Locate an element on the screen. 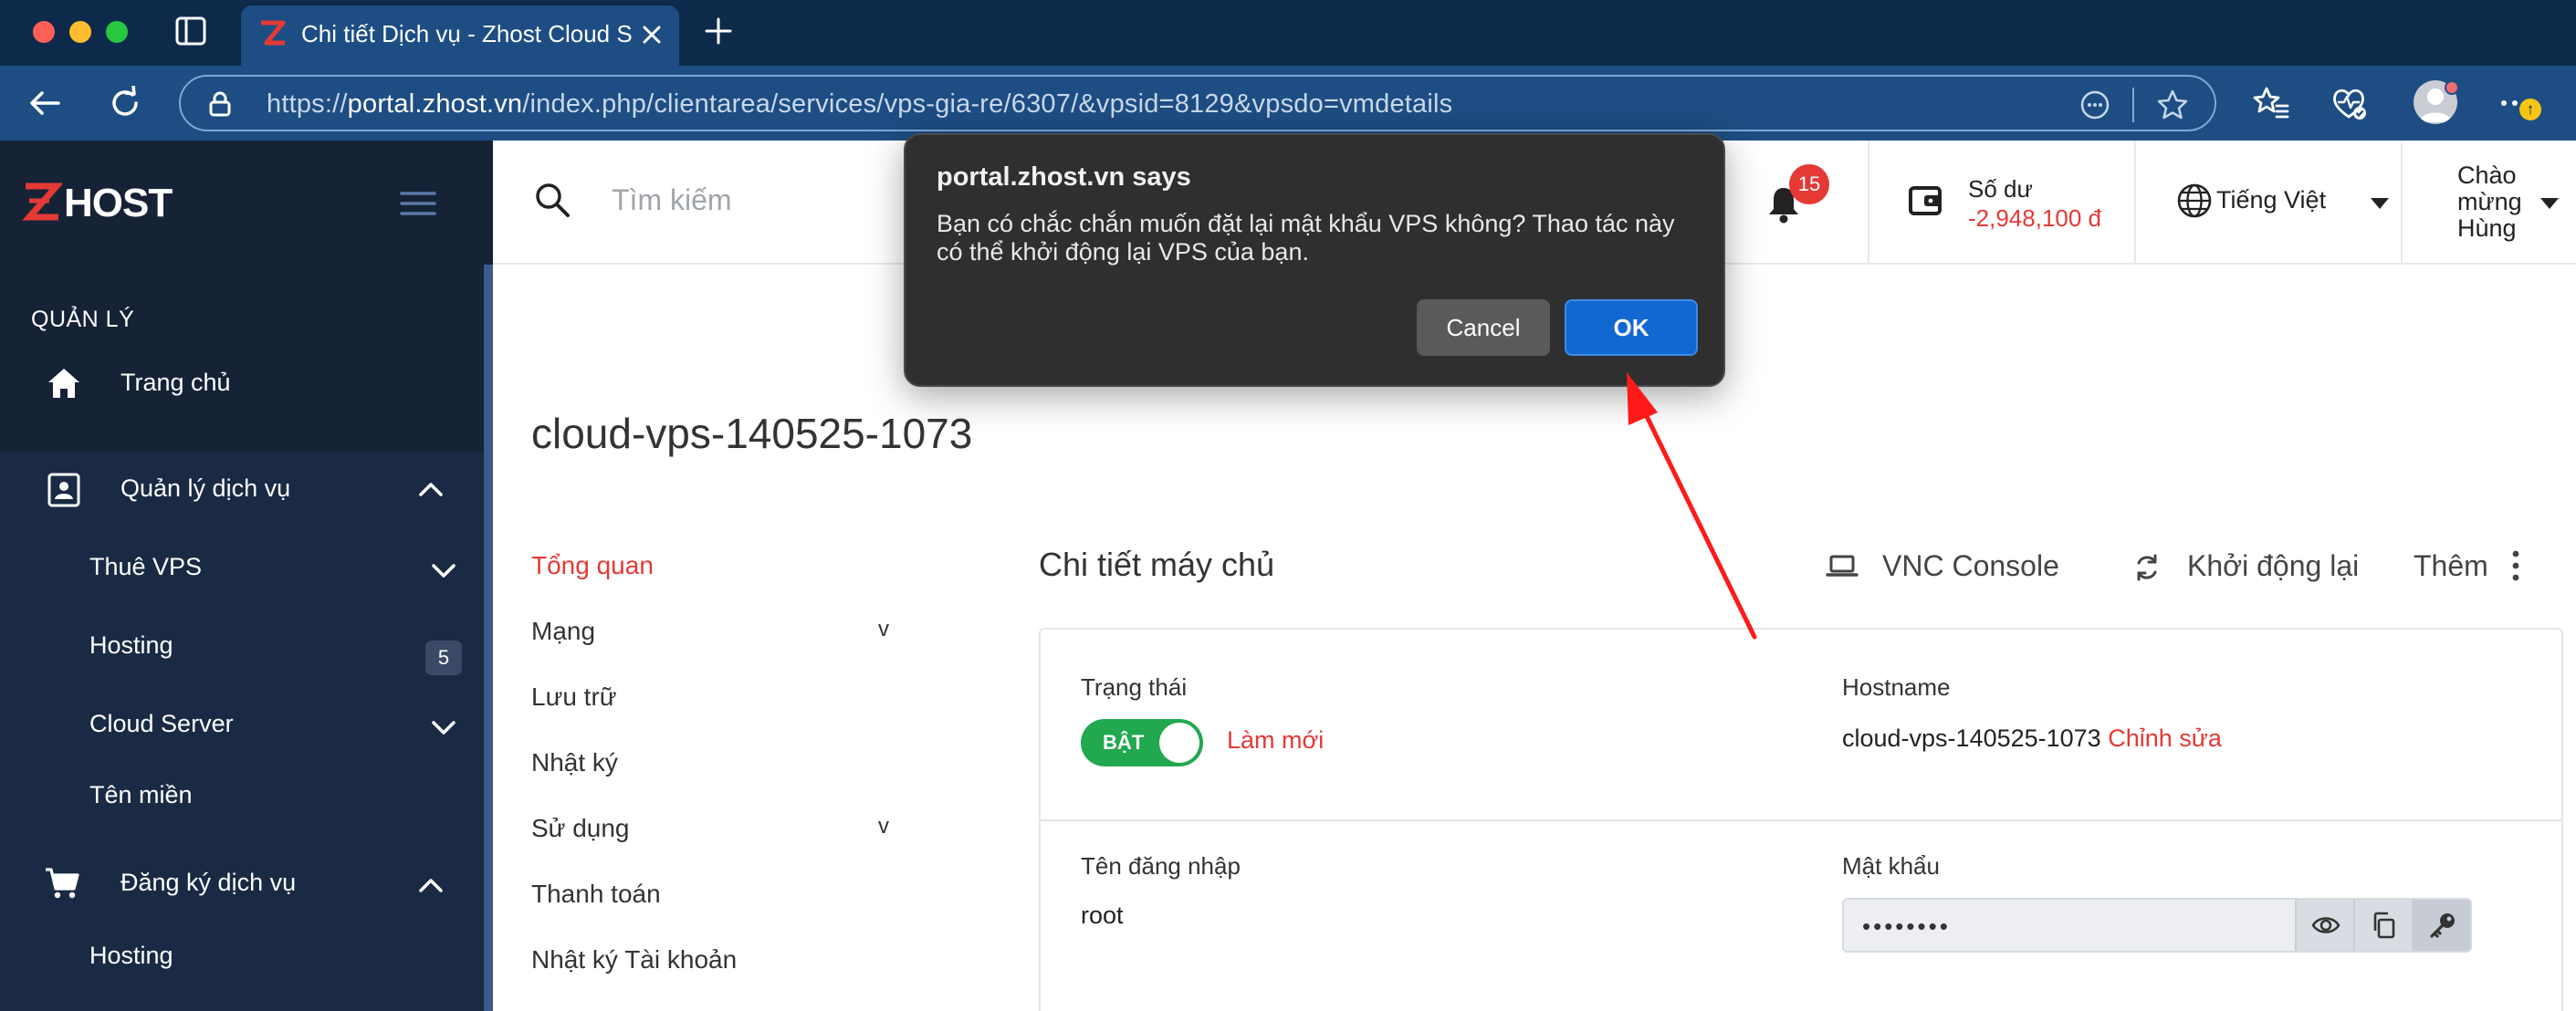 This screenshot has width=2576, height=1011. dialog-title: portal.zhost.vn says is located at coordinates (1064, 177).